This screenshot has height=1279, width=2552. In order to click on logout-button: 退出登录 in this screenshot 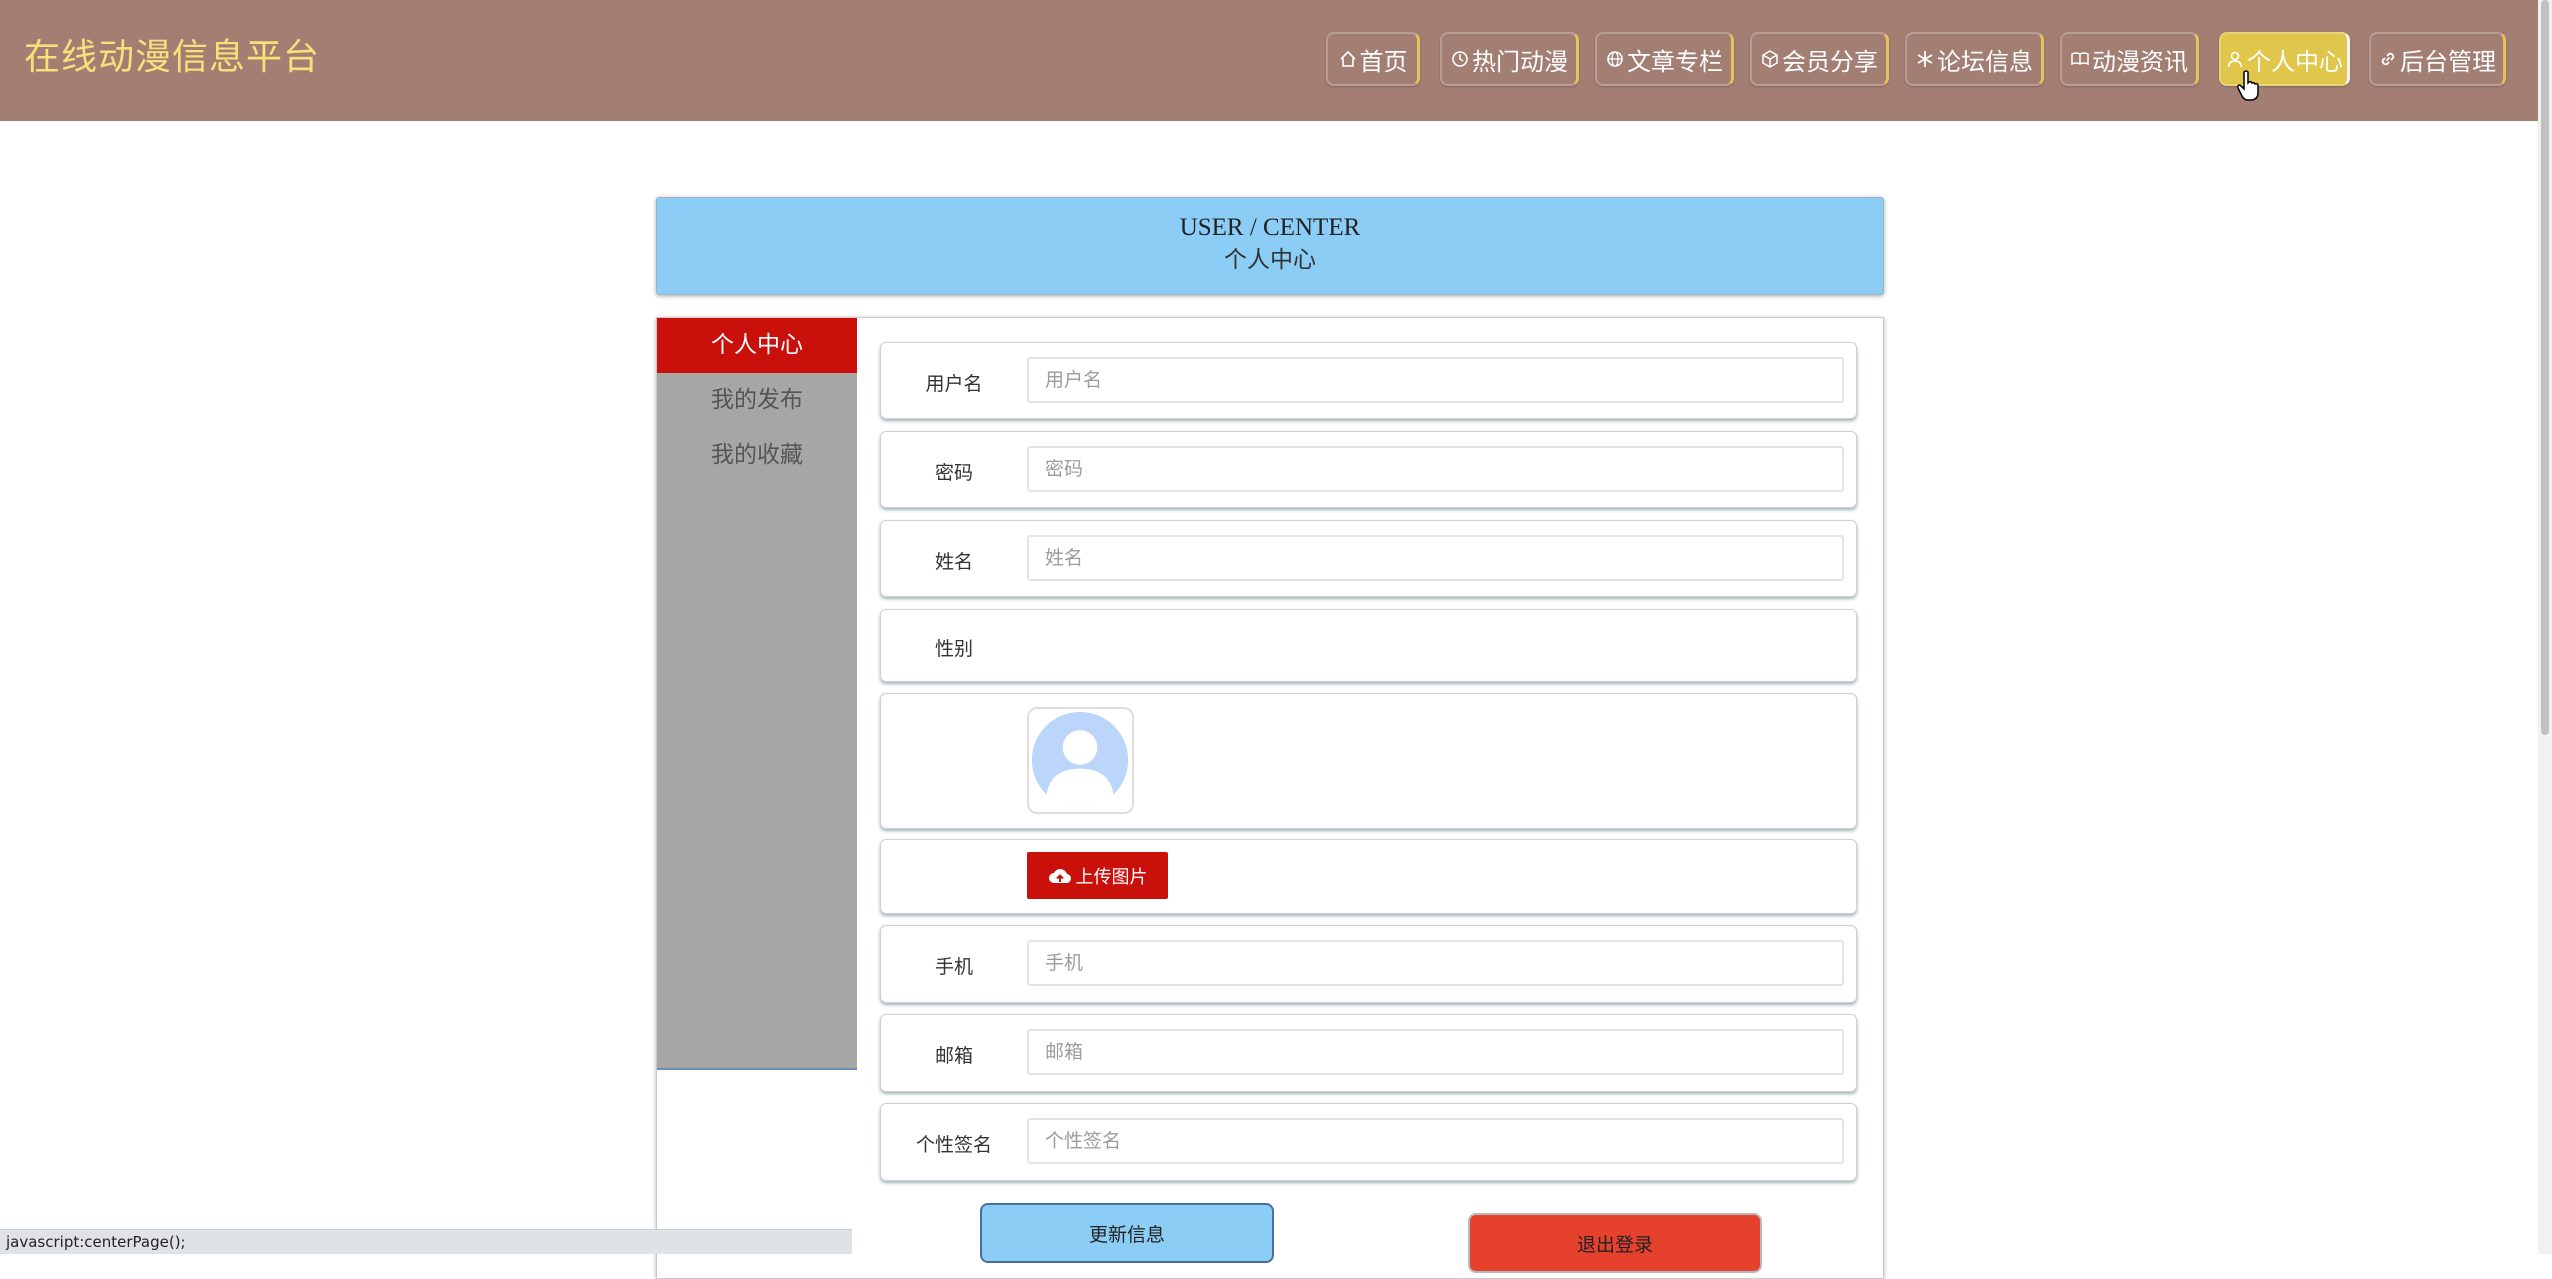, I will do `click(1615, 1243)`.